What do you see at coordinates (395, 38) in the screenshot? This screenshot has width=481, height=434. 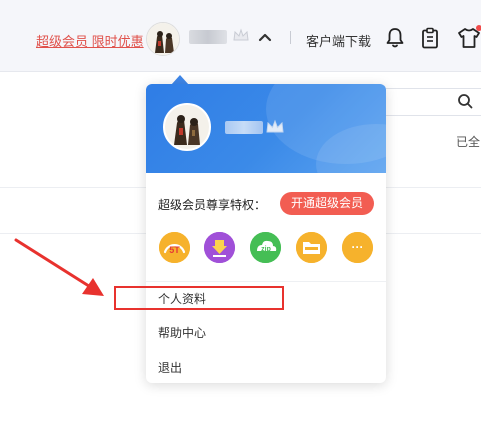 I see `bell-icon` at bounding box center [395, 38].